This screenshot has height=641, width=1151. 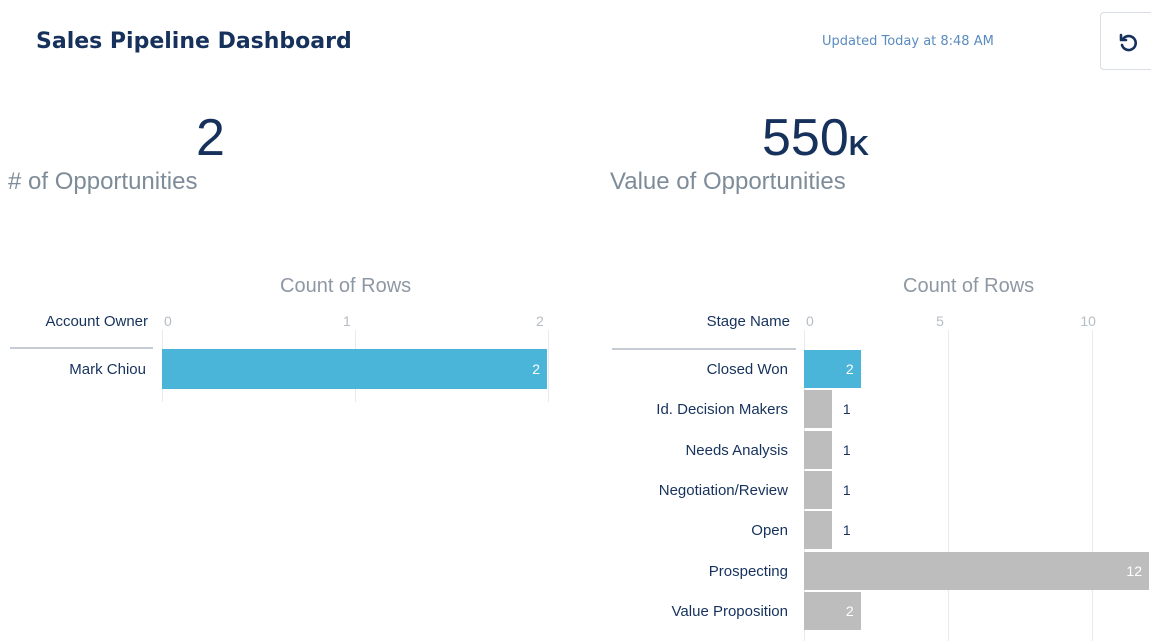 What do you see at coordinates (940, 321) in the screenshot?
I see `chart-tick-label: 5` at bounding box center [940, 321].